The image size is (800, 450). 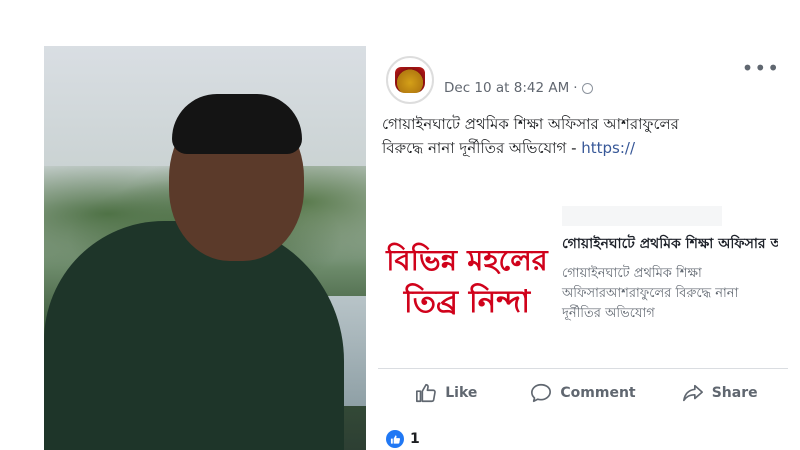 I want to click on post-actions: Like Comment Share, so click(x=583, y=393).